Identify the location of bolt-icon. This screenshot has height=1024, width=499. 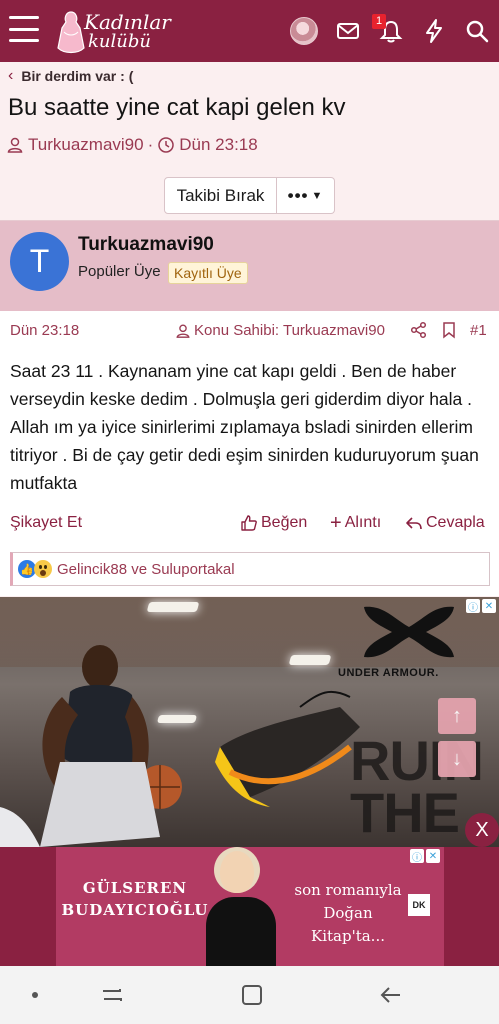
(434, 31).